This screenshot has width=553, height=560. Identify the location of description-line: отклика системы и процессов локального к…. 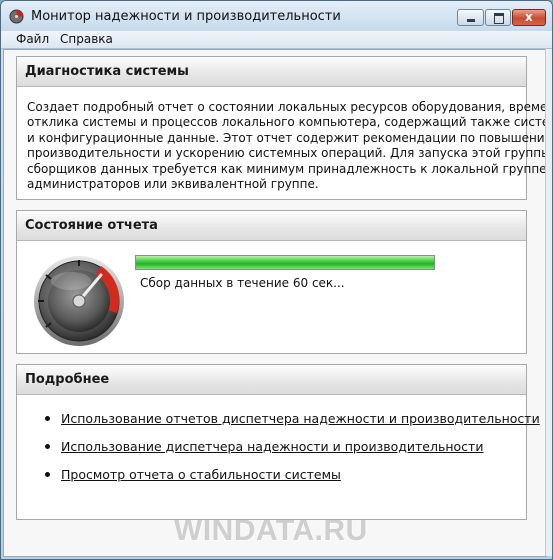
(290, 122).